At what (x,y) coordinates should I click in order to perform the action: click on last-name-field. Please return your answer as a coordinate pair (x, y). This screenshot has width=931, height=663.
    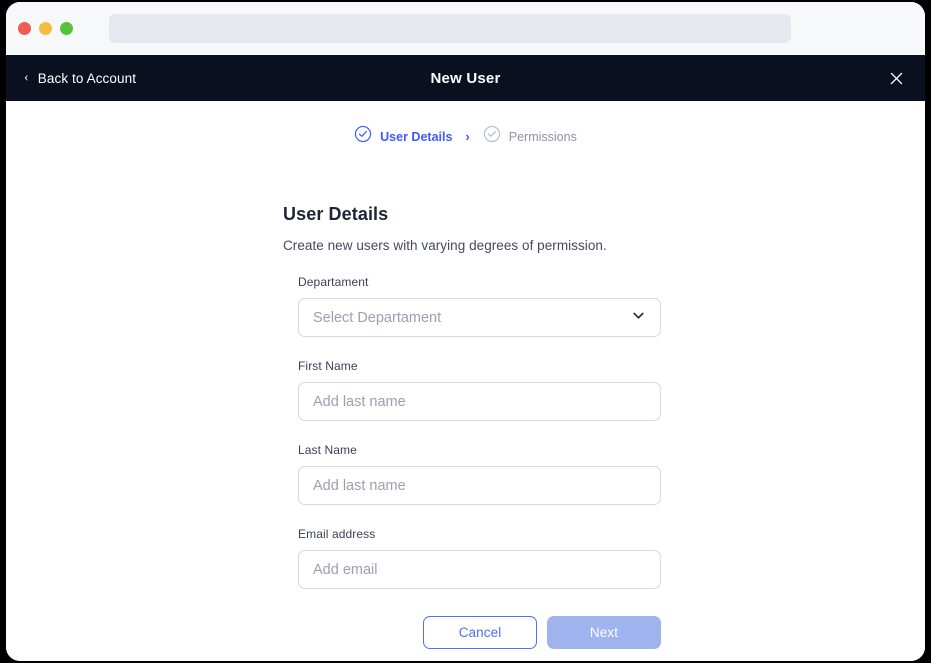
    Looking at the image, I should click on (479, 485).